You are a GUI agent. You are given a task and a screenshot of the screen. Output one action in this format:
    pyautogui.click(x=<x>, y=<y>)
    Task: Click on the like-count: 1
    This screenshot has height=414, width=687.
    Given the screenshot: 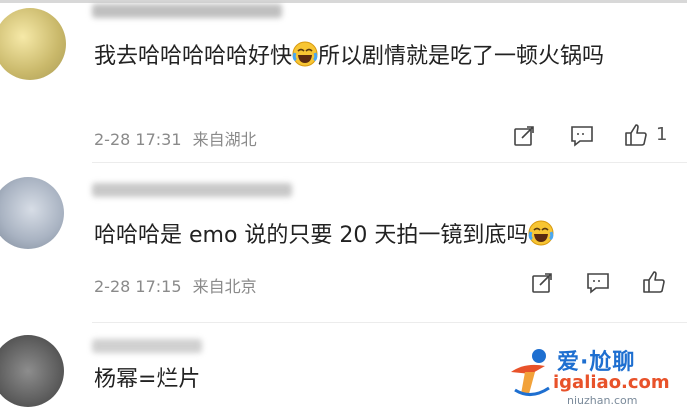 What is the action you would take?
    pyautogui.click(x=662, y=134)
    